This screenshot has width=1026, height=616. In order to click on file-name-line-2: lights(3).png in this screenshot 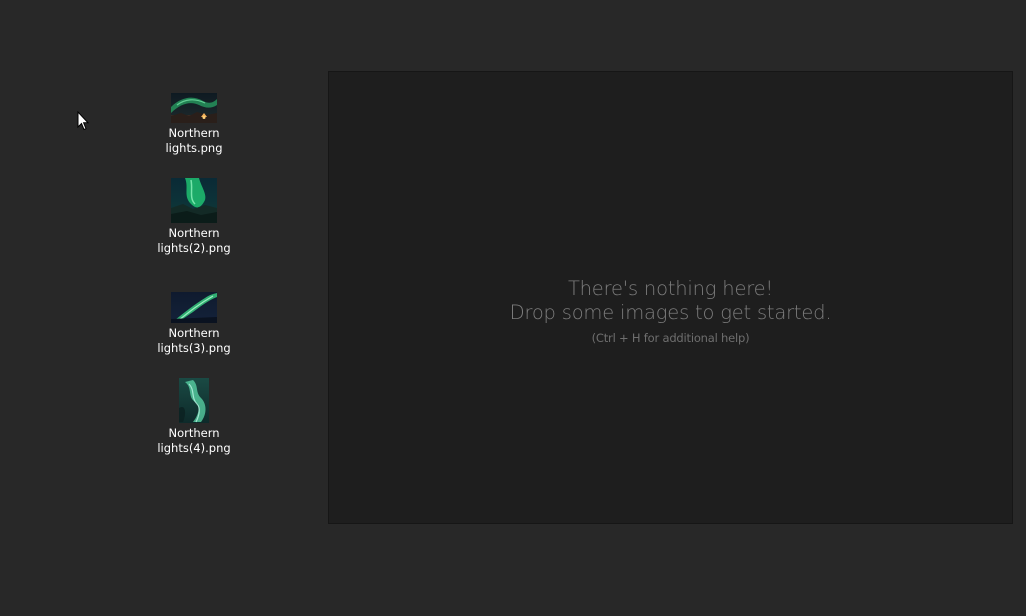, I will do `click(194, 348)`.